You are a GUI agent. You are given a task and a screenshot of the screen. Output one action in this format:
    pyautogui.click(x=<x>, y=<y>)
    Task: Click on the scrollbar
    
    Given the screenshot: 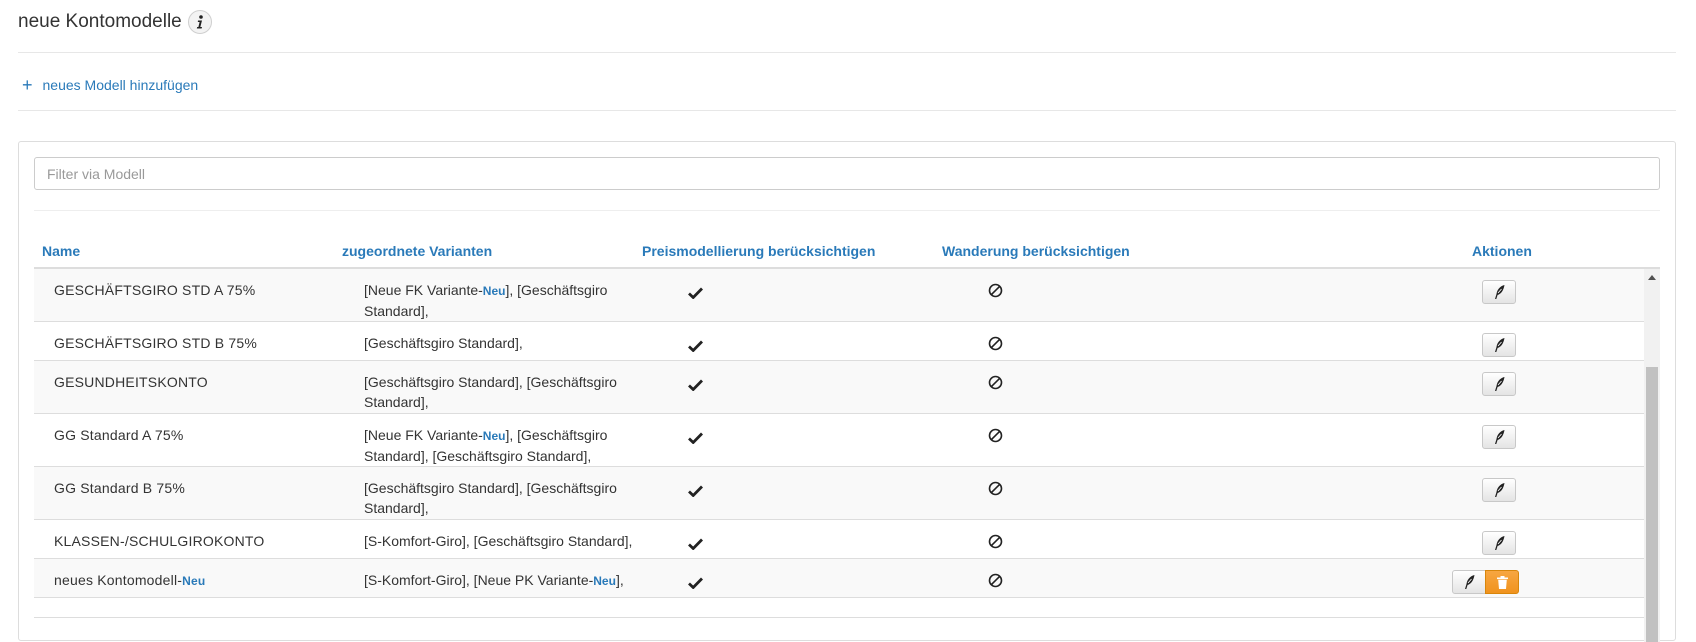 What is the action you would take?
    pyautogui.click(x=1652, y=455)
    